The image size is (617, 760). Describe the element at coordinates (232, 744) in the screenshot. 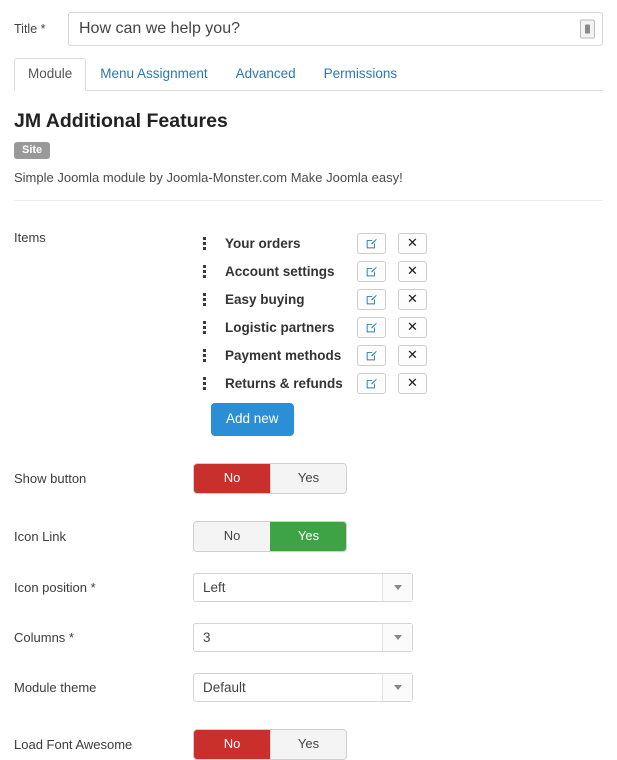

I see `load-font-awesome-option-no: No` at that location.